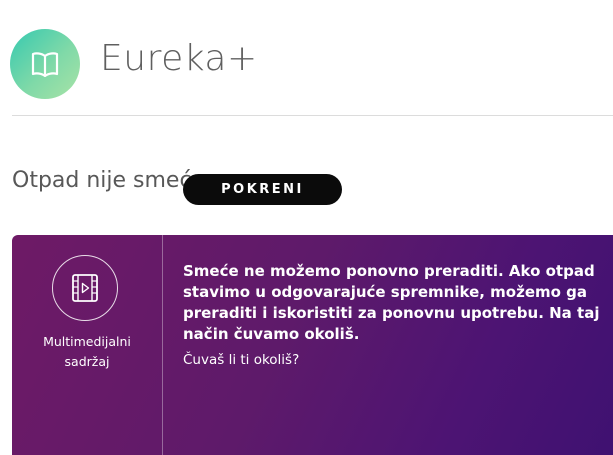 This screenshot has height=455, width=613. What do you see at coordinates (262, 189) in the screenshot?
I see `start-button: POKRENI` at bounding box center [262, 189].